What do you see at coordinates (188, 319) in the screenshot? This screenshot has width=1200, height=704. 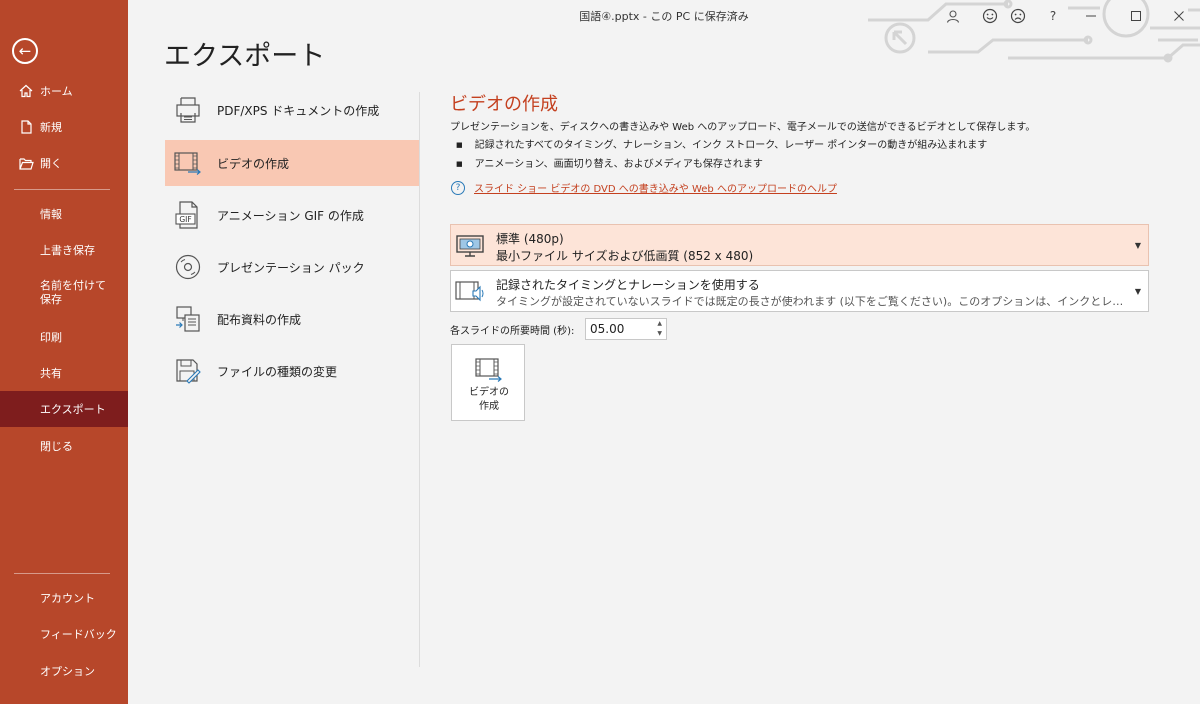 I see `handouts-icon` at bounding box center [188, 319].